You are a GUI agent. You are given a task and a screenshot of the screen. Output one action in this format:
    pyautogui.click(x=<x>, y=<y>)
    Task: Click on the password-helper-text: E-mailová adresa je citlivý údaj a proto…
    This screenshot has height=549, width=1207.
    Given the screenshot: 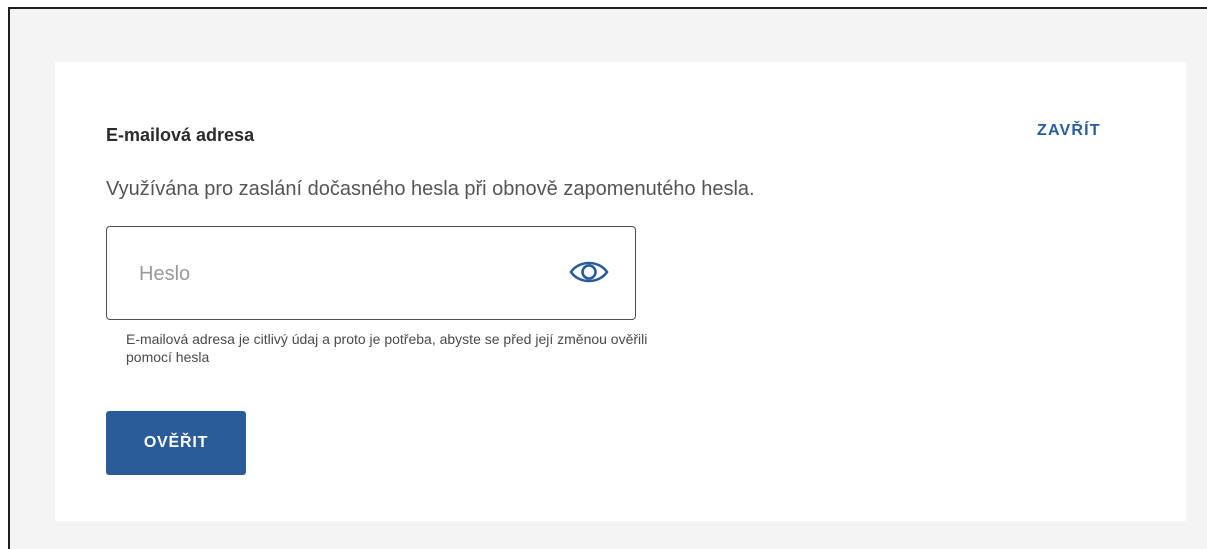 What is the action you would take?
    pyautogui.click(x=387, y=348)
    